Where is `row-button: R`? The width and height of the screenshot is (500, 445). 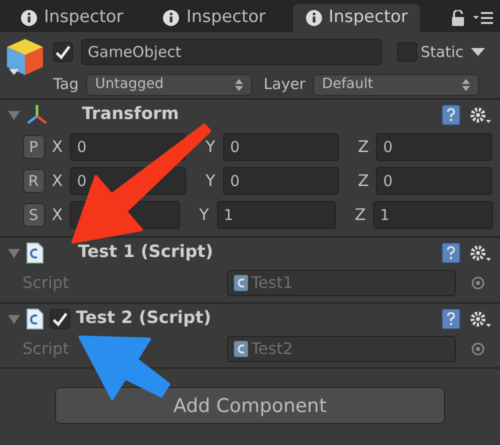 row-button: R is located at coordinates (33, 181).